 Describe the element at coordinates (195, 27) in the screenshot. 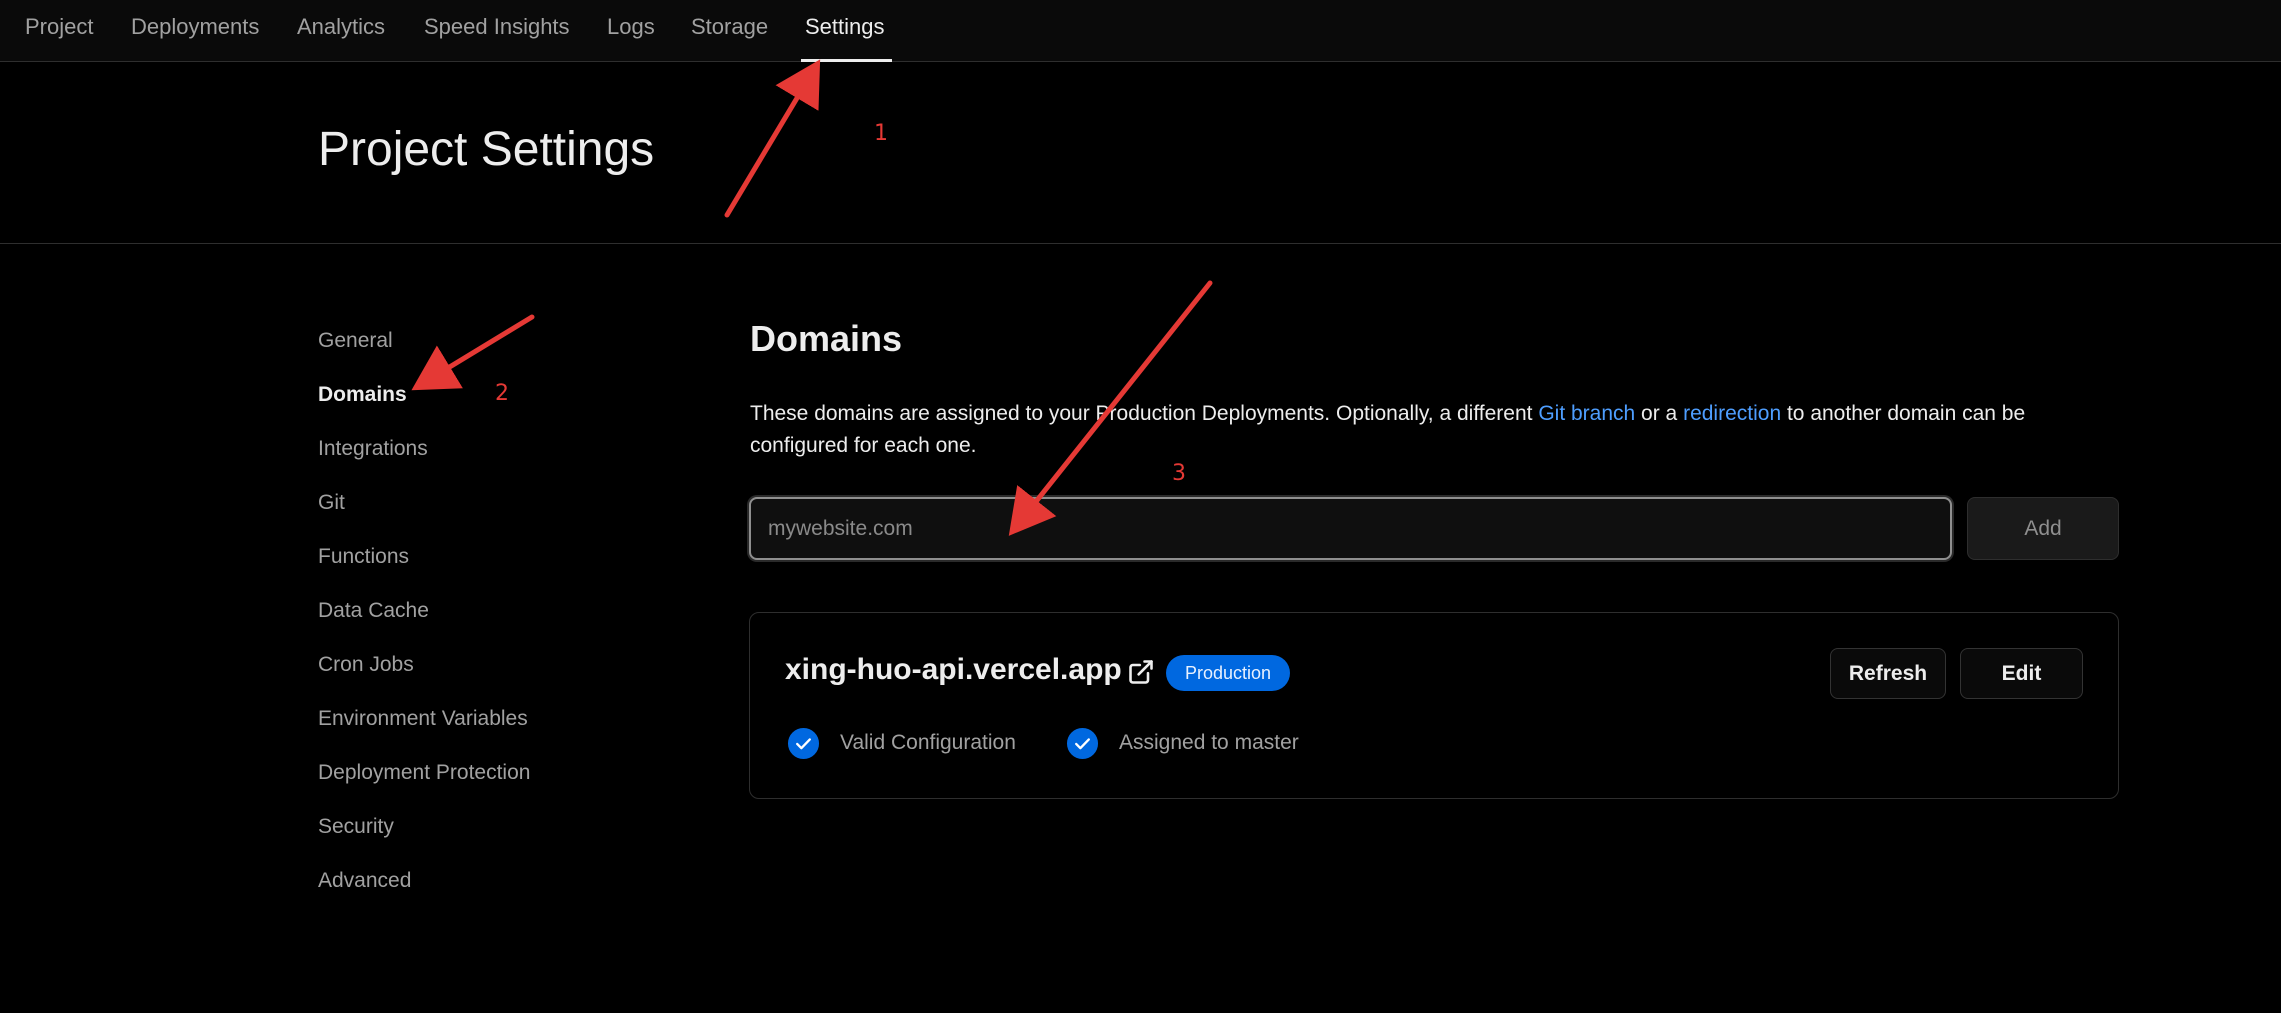

I see `tab-deployments: Deployments` at that location.